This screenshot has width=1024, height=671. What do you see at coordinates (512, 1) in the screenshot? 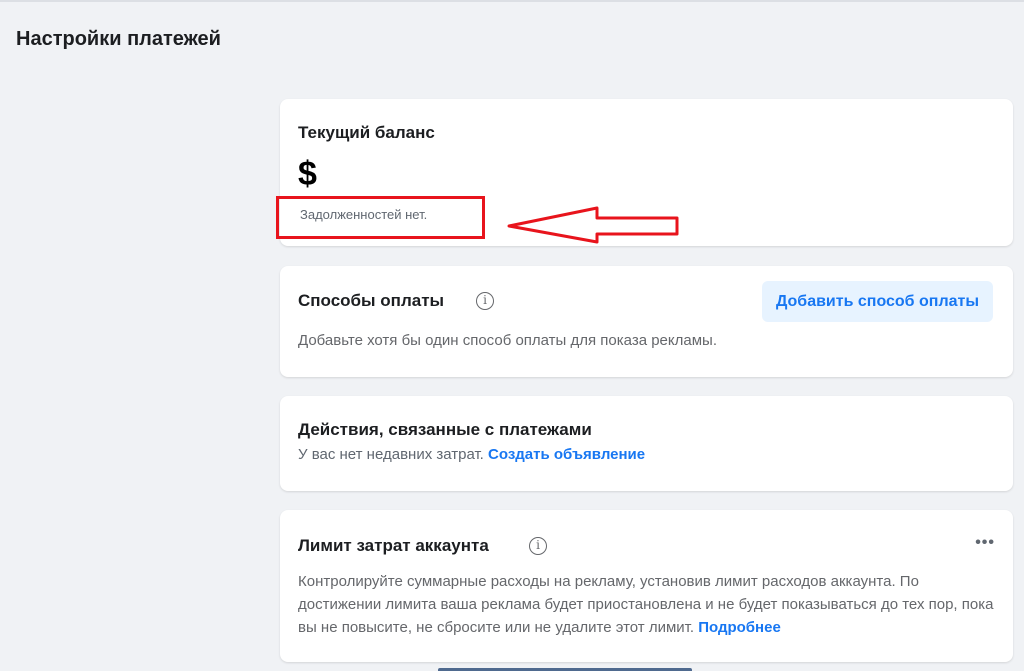
I see `top-border` at bounding box center [512, 1].